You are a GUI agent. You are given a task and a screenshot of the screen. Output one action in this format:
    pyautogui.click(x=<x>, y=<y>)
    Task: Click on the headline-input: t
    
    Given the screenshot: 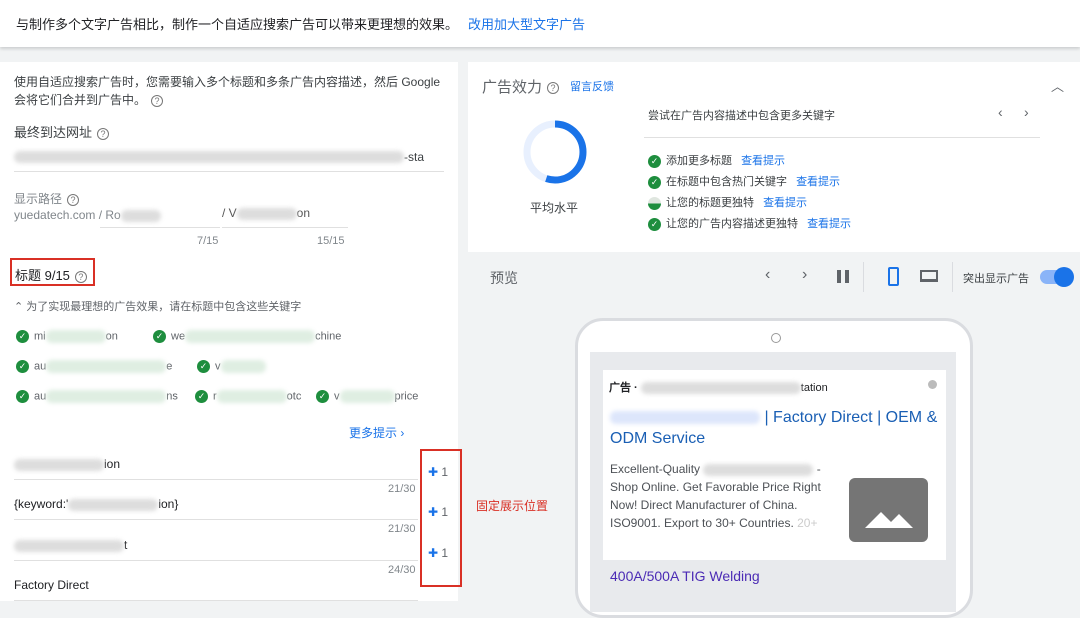 What is the action you would take?
    pyautogui.click(x=216, y=553)
    